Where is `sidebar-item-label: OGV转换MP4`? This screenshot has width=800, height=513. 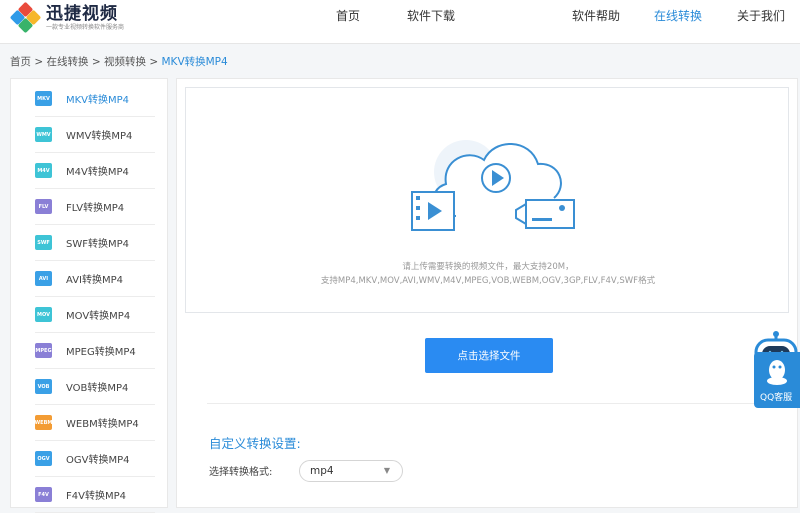
sidebar-item-label: OGV转换MP4 is located at coordinates (98, 460).